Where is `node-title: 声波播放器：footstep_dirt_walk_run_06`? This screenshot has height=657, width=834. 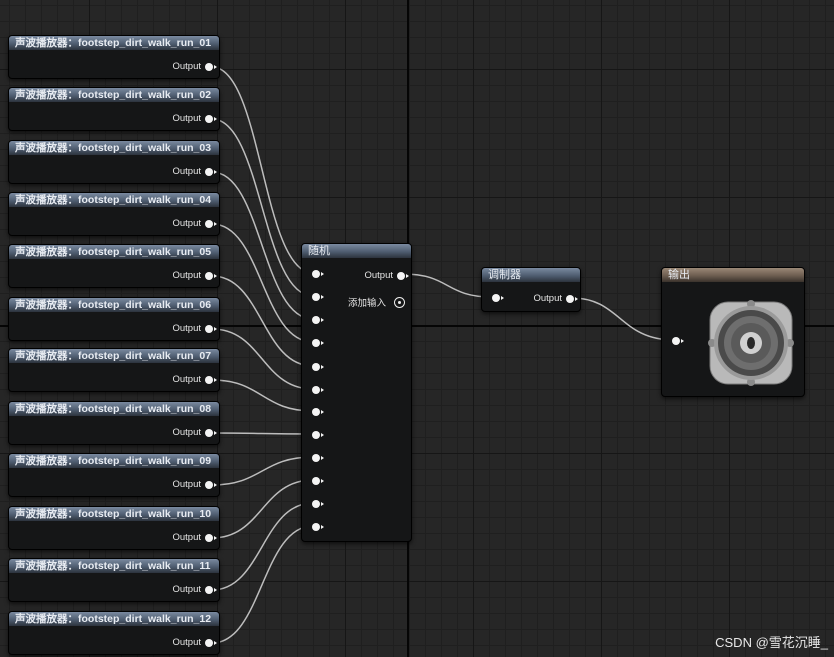 node-title: 声波播放器：footstep_dirt_walk_run_06 is located at coordinates (114, 305).